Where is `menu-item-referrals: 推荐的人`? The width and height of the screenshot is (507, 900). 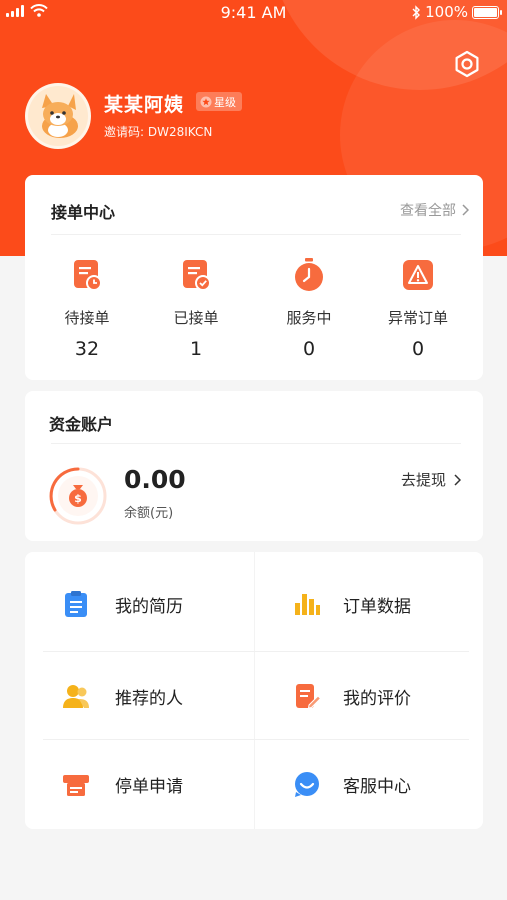 menu-item-referrals: 推荐的人 is located at coordinates (139, 696).